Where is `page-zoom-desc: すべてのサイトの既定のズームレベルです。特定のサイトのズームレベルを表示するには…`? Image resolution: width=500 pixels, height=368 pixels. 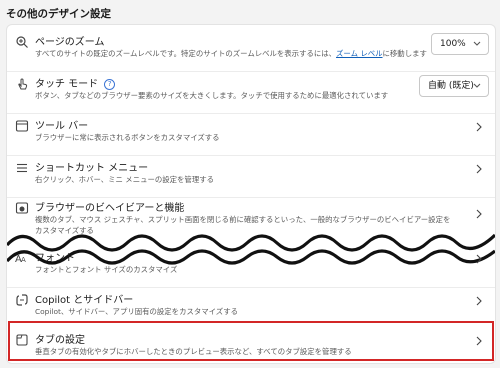
page-zoom-desc: すべてのサイトの既定のズームレベルです。特定のサイトのズームレベルを表示するには… is located at coordinates (245, 53).